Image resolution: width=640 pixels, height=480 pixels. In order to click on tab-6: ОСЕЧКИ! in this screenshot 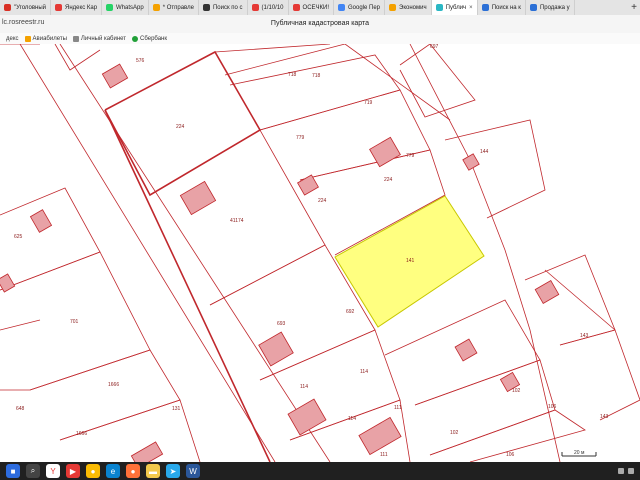, I will do `click(312, 7)`.